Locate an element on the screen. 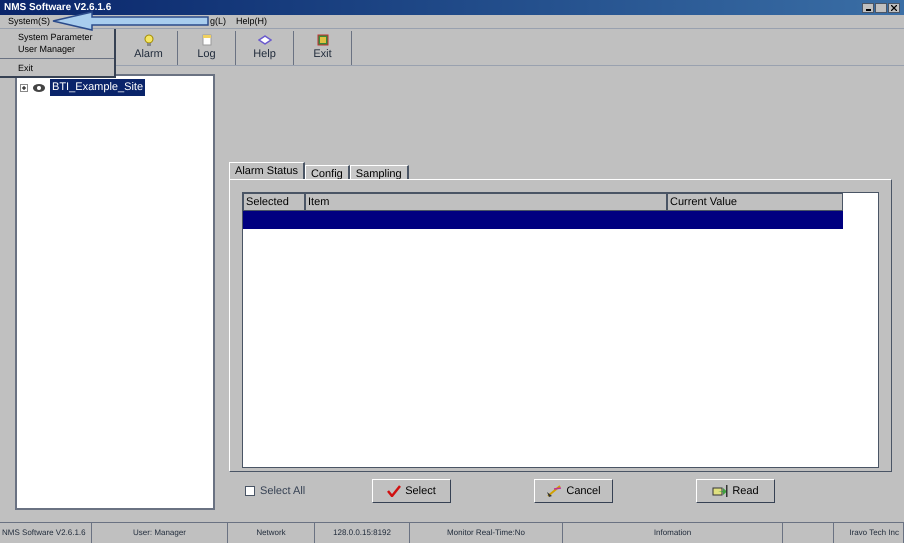  checkbox-label: Select All is located at coordinates (283, 492).